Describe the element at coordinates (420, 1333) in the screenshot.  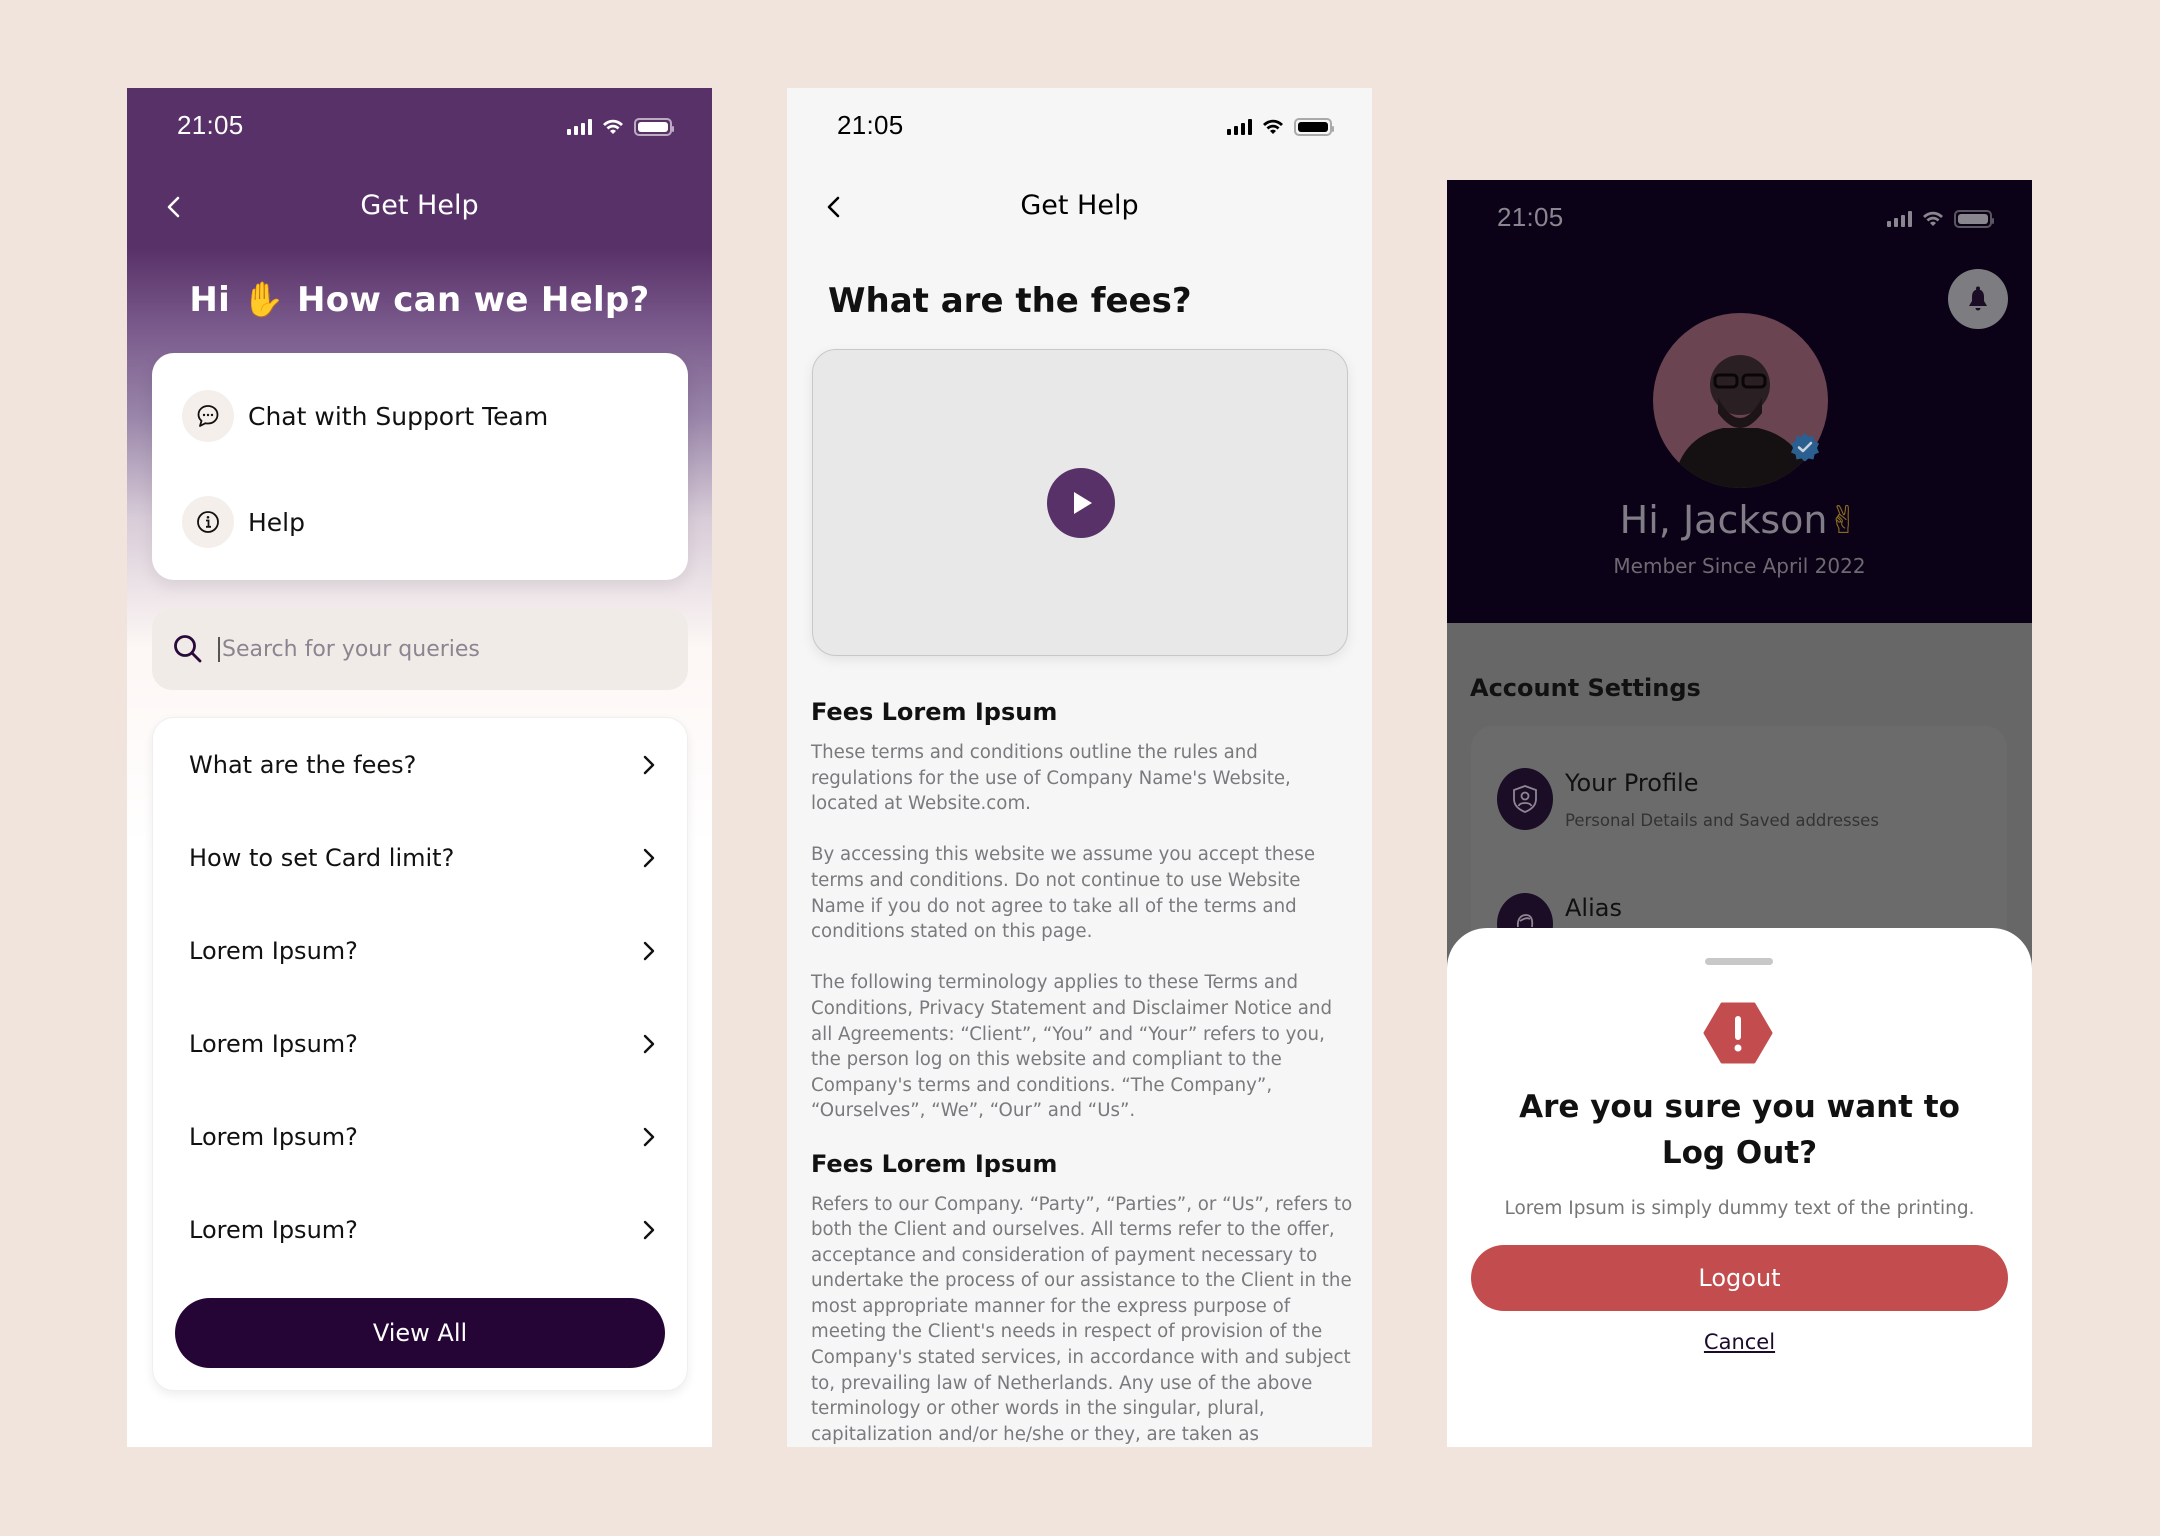
I see `view-all-button: View All` at that location.